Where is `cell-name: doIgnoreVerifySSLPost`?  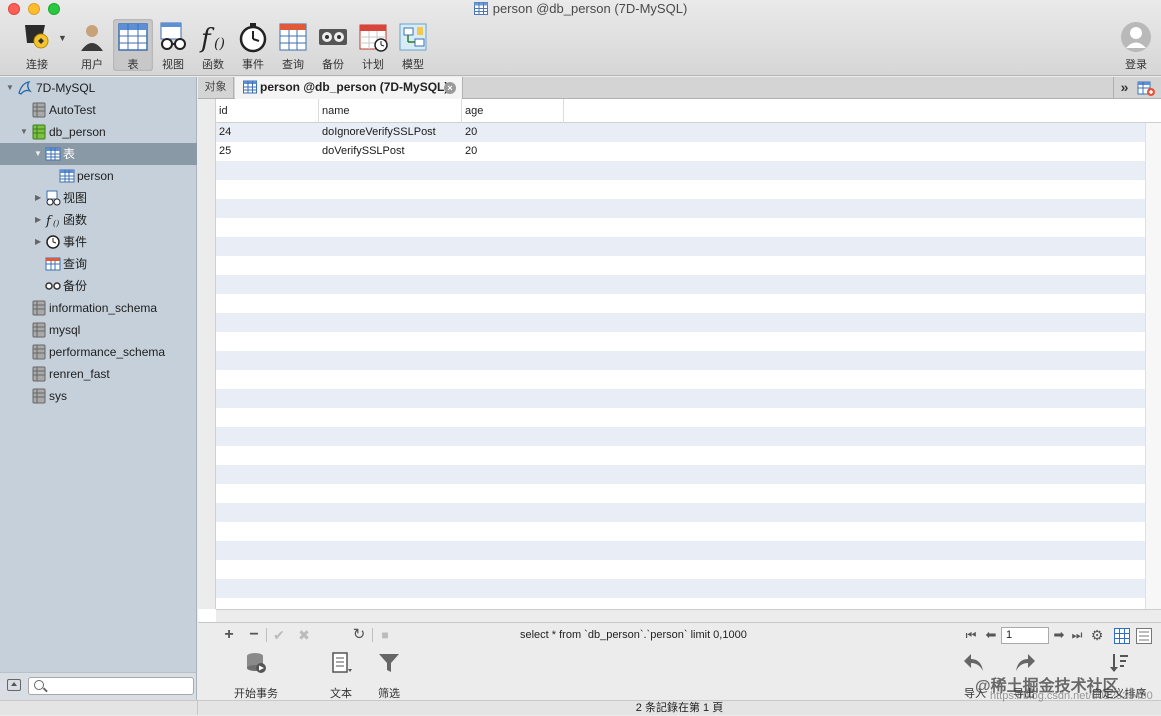 cell-name: doIgnoreVerifySSLPost is located at coordinates (390, 132).